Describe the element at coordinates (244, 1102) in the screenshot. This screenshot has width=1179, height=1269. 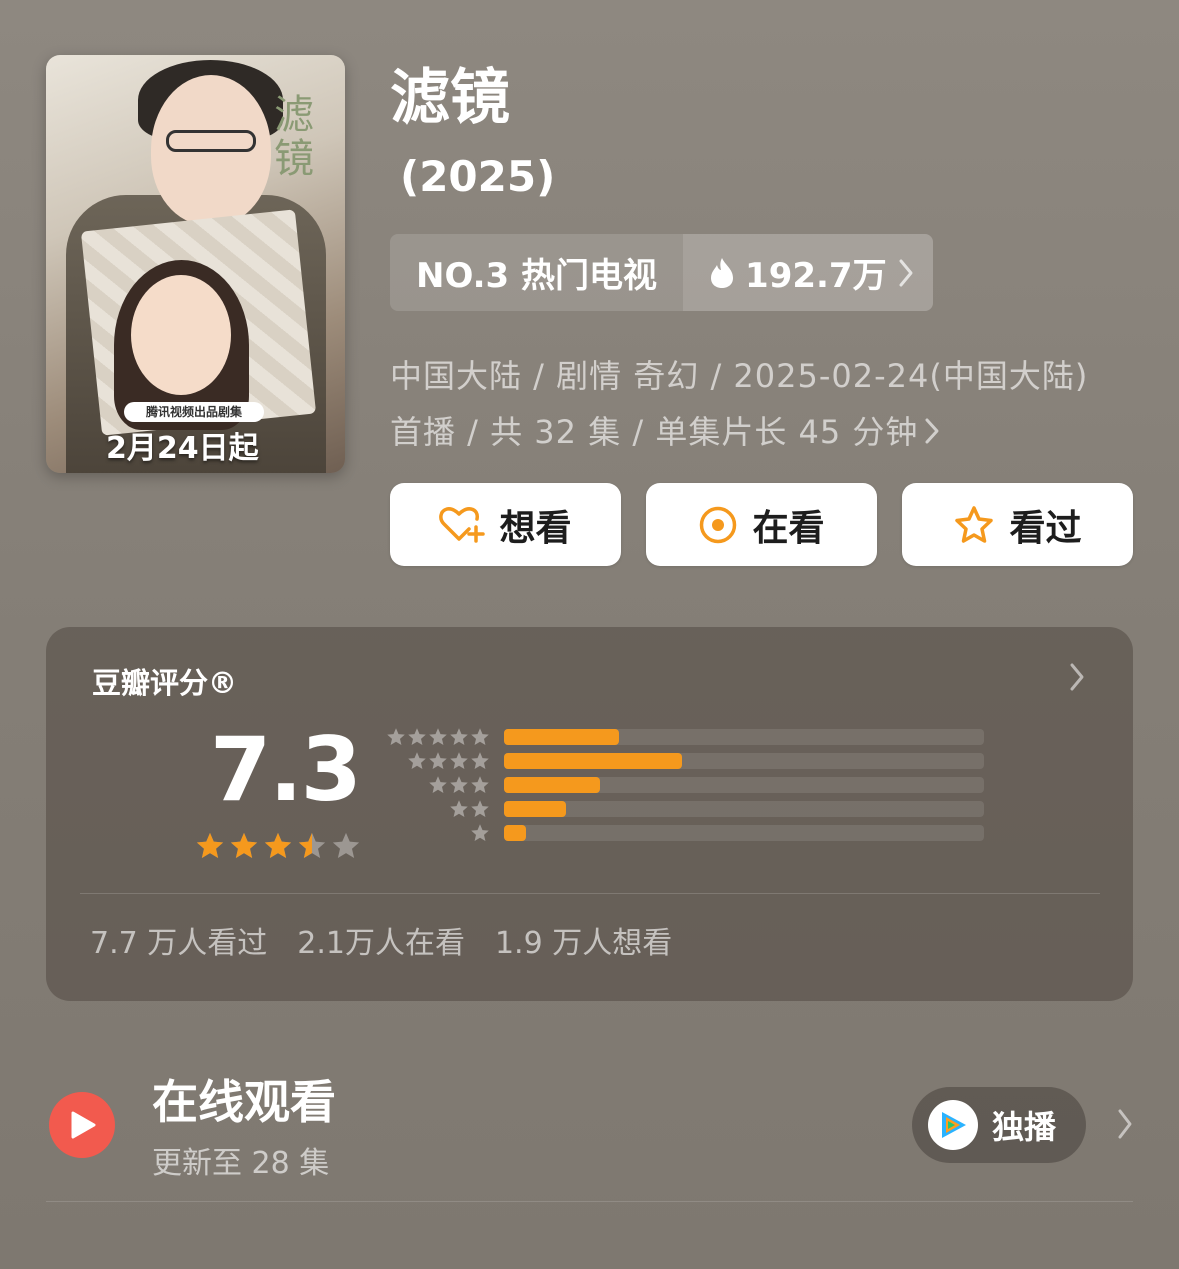
I see `online-watch-title: 在线观看` at that location.